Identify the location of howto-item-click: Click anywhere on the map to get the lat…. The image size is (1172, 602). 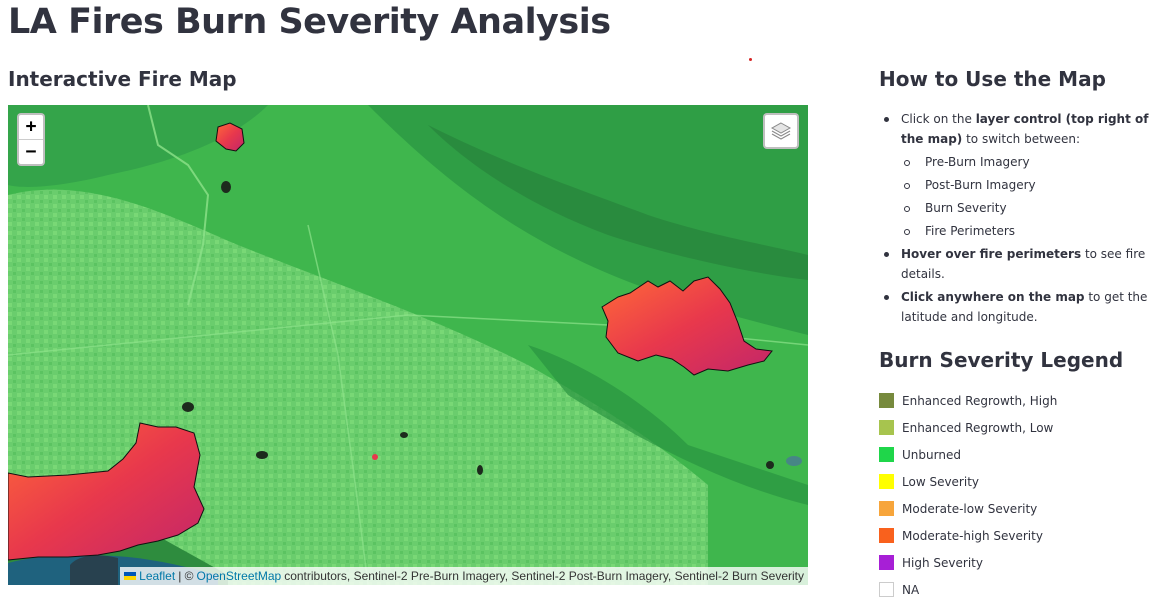
(1022, 307).